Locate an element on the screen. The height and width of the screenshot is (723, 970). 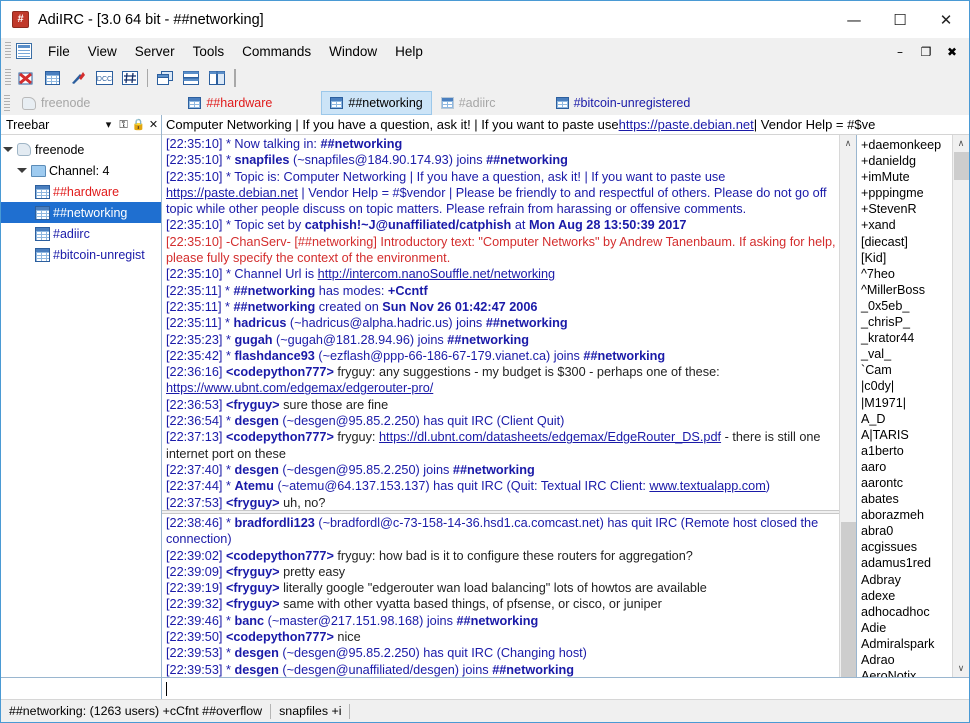
menu-commands: Commands is located at coordinates (276, 51).